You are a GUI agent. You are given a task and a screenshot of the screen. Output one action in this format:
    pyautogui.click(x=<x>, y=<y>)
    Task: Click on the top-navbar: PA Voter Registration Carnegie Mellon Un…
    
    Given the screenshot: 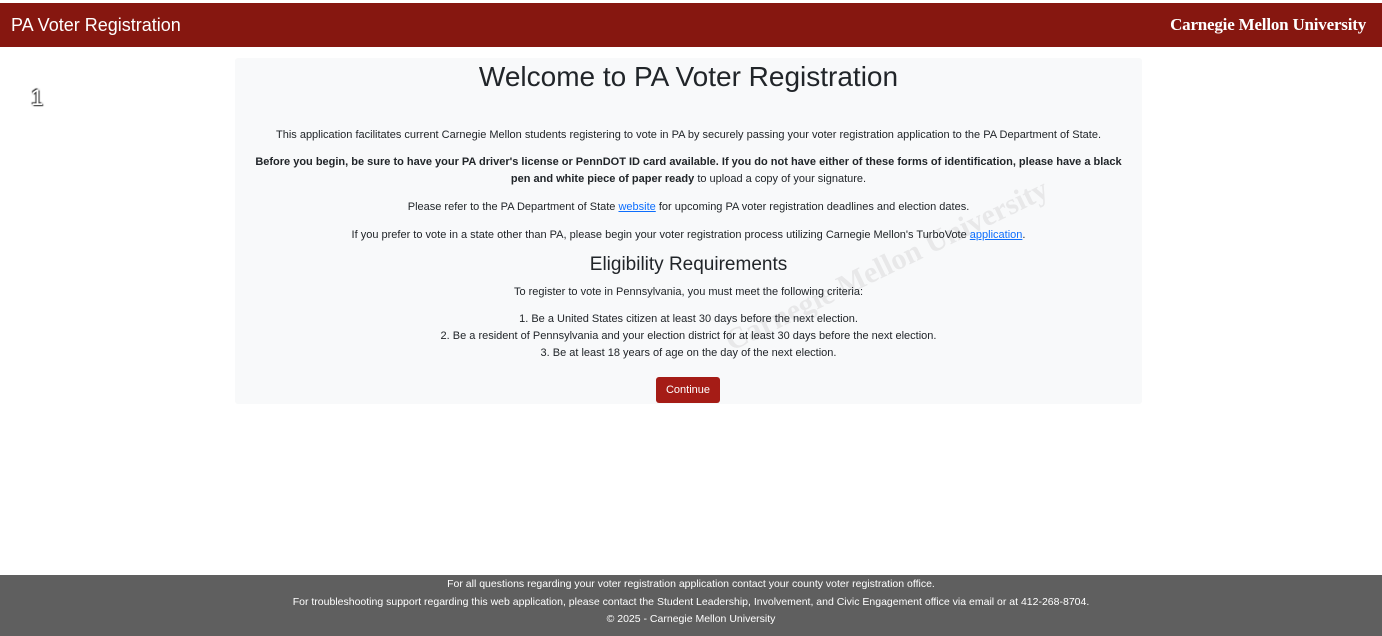 What is the action you would take?
    pyautogui.click(x=691, y=25)
    